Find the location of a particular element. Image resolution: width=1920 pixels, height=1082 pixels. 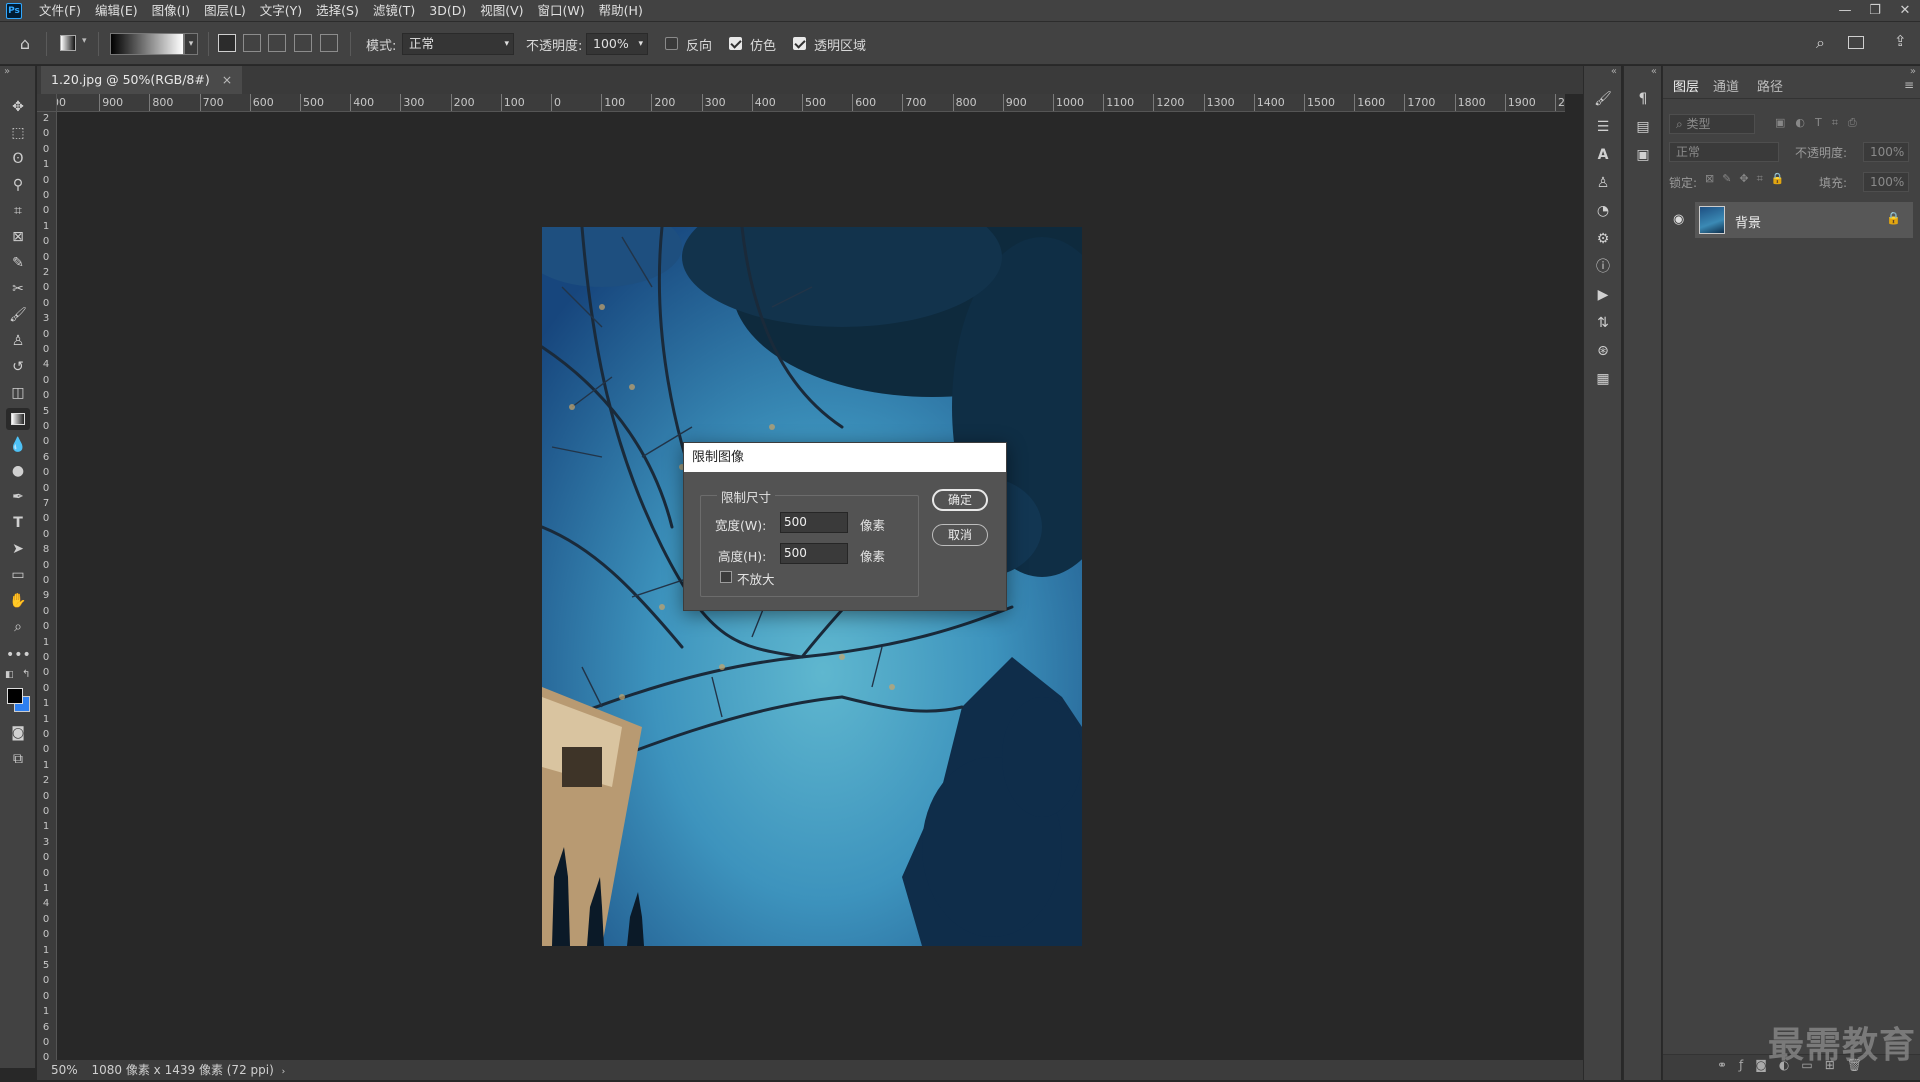

swap-colors-icon: ↰ is located at coordinates (26, 674).